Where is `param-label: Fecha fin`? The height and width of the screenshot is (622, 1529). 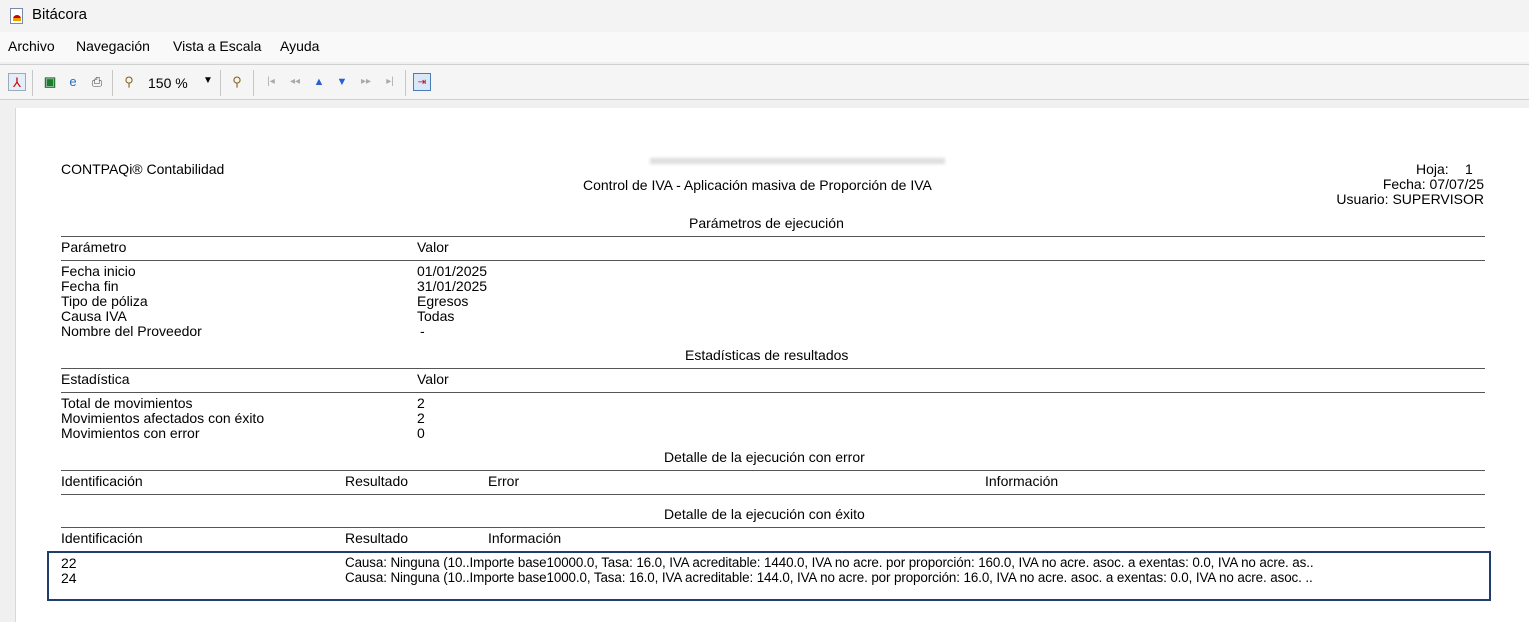 param-label: Fecha fin is located at coordinates (90, 286).